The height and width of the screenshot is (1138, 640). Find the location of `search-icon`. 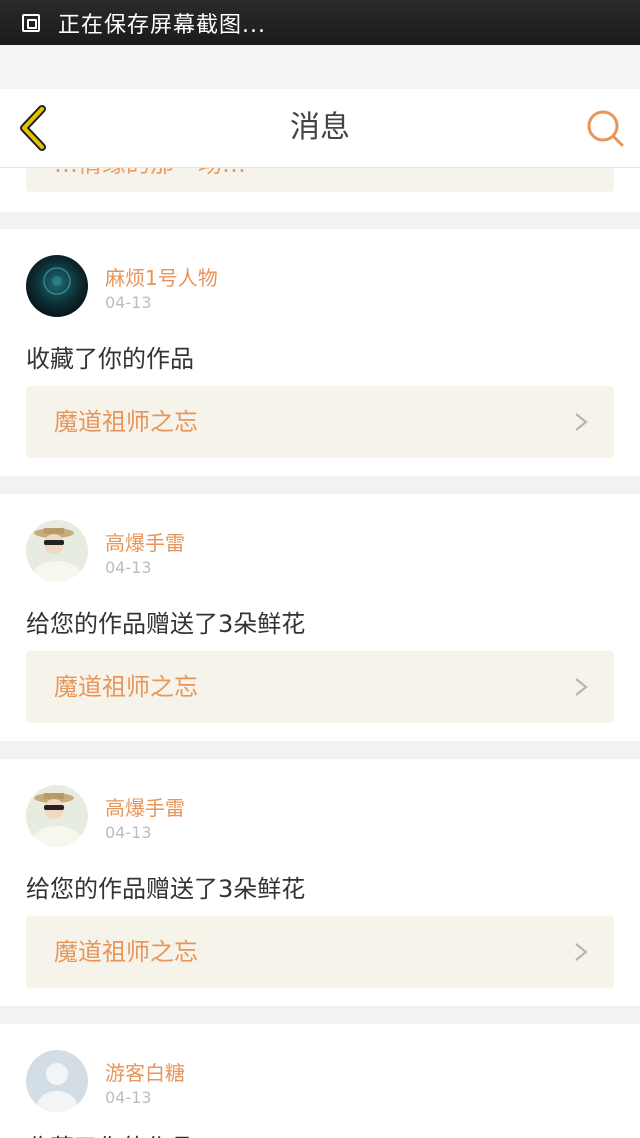

search-icon is located at coordinates (605, 128).